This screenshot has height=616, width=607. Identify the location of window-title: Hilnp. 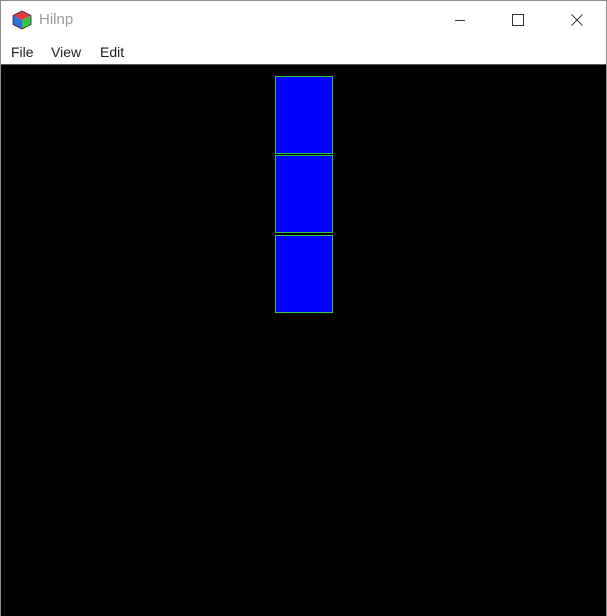
(56, 19).